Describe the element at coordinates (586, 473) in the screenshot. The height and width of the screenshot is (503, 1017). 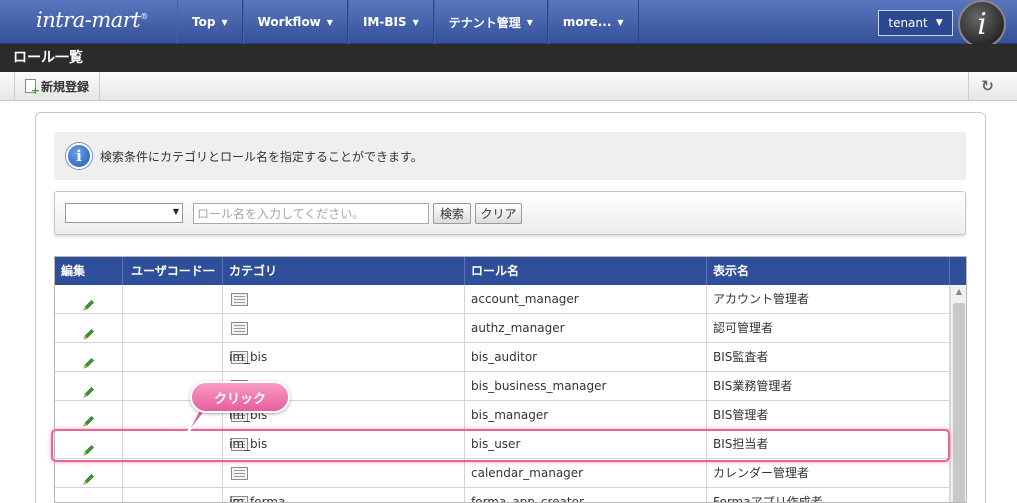
I see `role-name-cell: calendar_manager` at that location.